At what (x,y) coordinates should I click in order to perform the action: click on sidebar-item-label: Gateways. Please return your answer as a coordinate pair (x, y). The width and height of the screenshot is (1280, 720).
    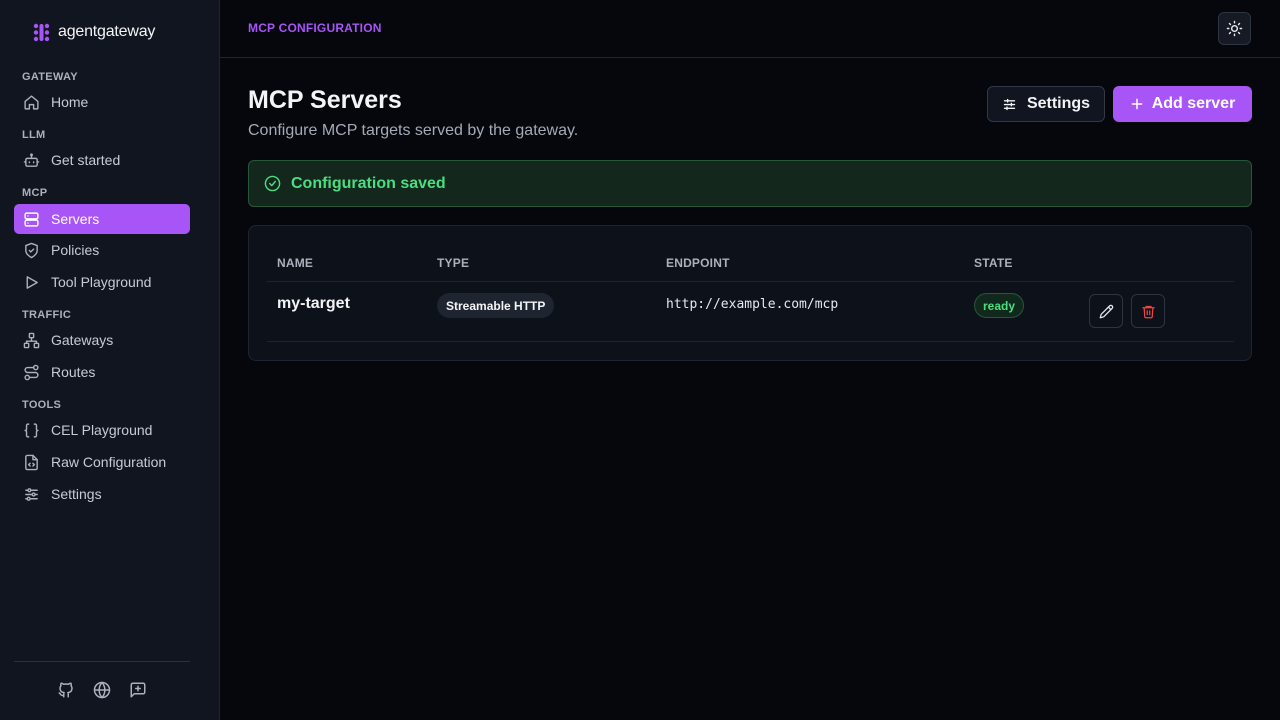
    Looking at the image, I should click on (82, 340).